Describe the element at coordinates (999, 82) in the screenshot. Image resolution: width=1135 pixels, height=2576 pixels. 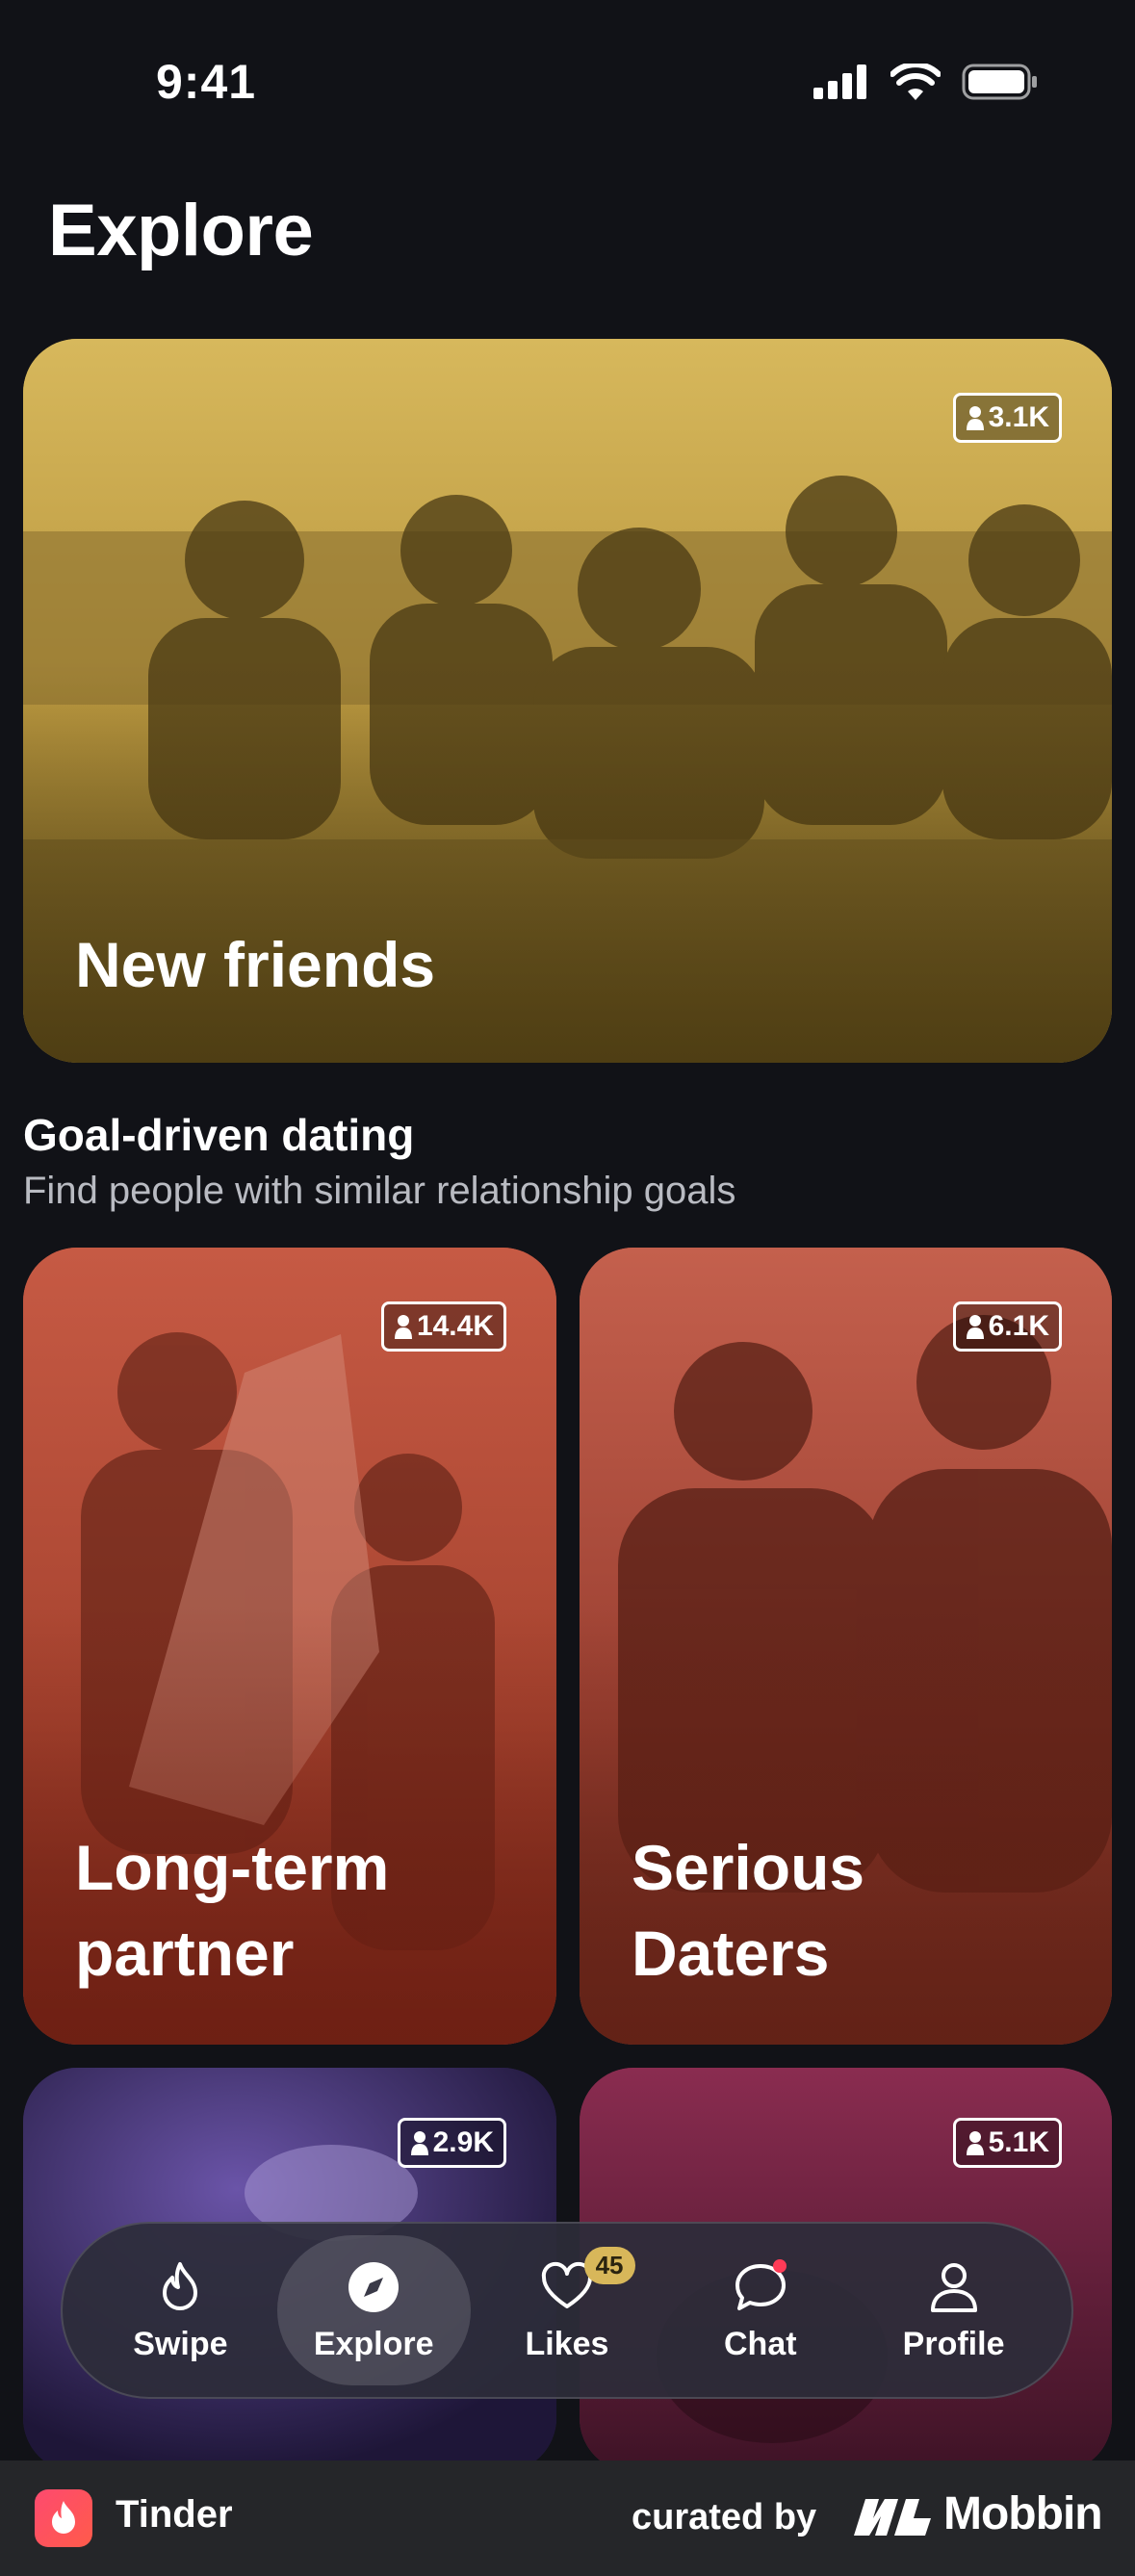
I see `battery-icon` at that location.